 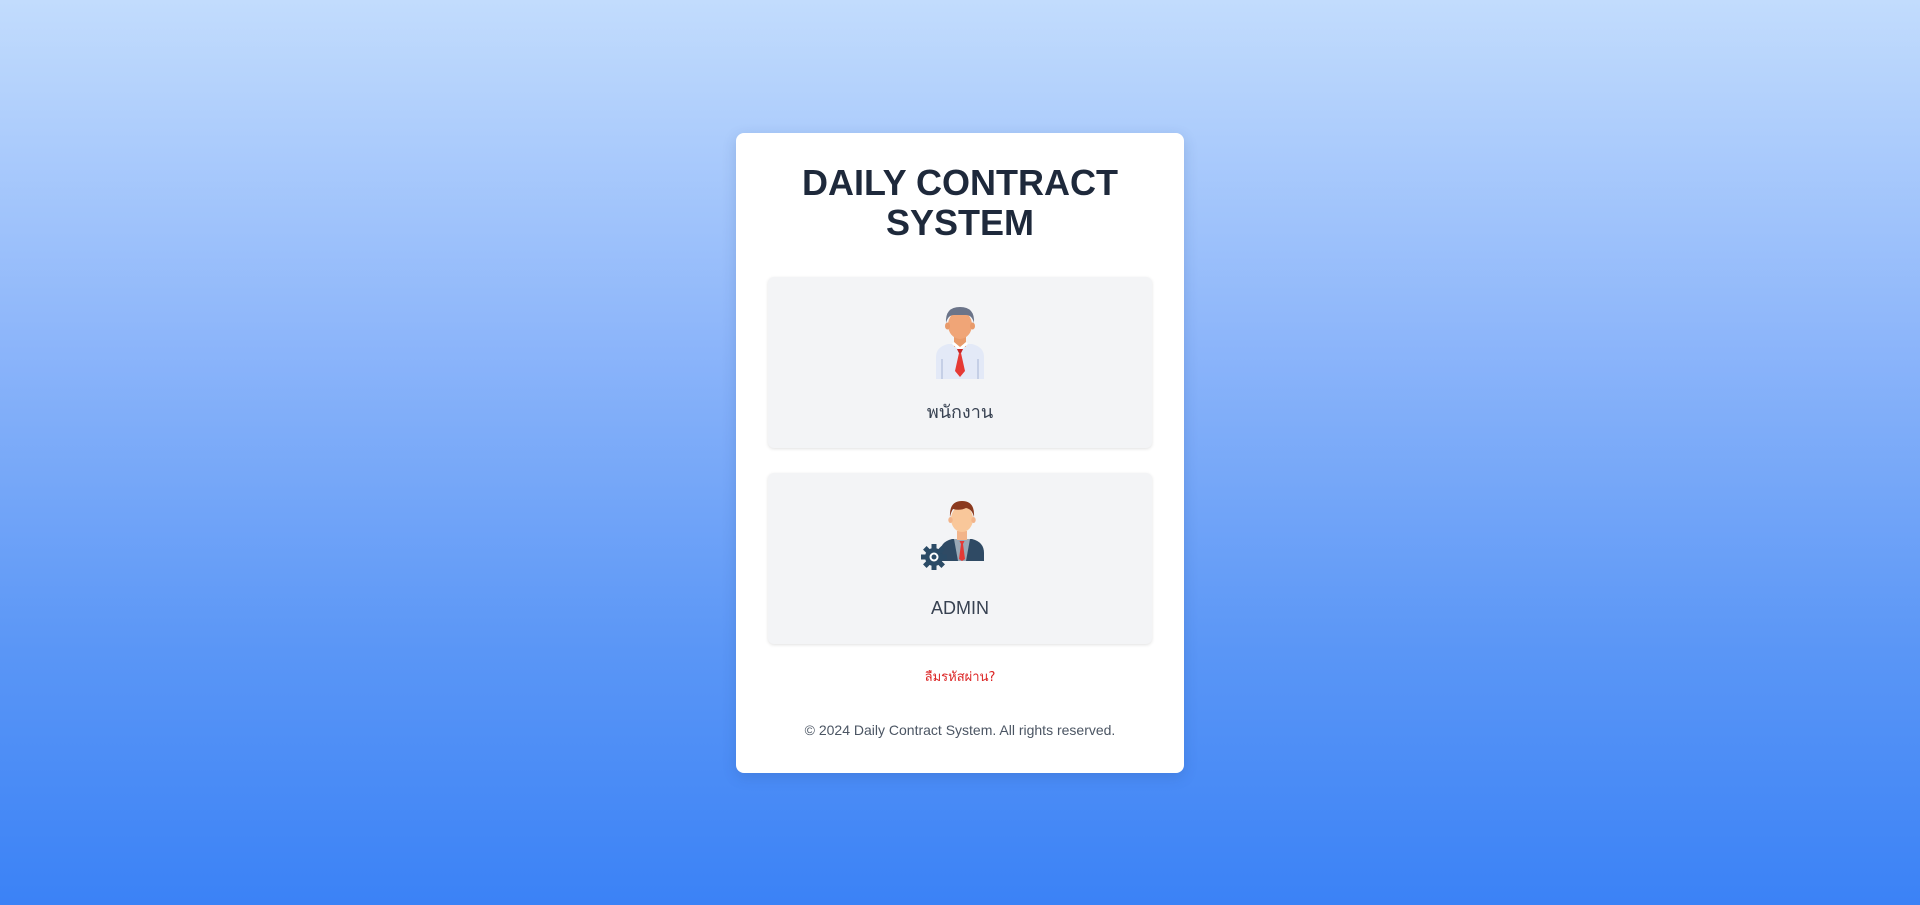 What do you see at coordinates (960, 202) in the screenshot?
I see `page-title: DAILY CONTRACT SYSTEM` at bounding box center [960, 202].